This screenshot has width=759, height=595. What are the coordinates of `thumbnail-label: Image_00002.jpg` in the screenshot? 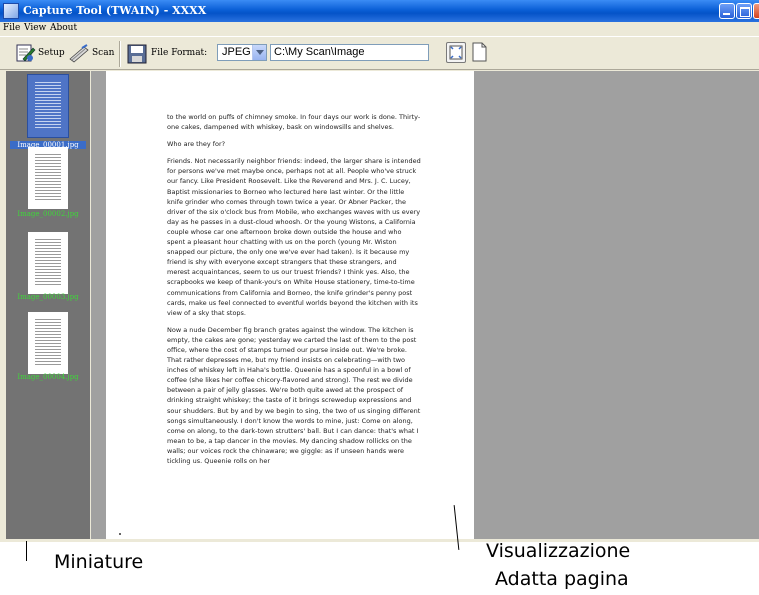 It's located at (48, 214).